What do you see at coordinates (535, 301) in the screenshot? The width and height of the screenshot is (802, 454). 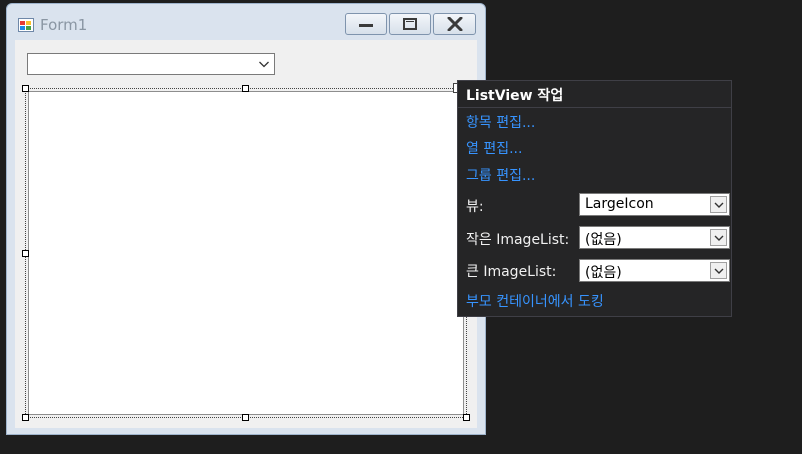 I see `dock-in-parent-link: 부모 컨테이너에서 도킹` at bounding box center [535, 301].